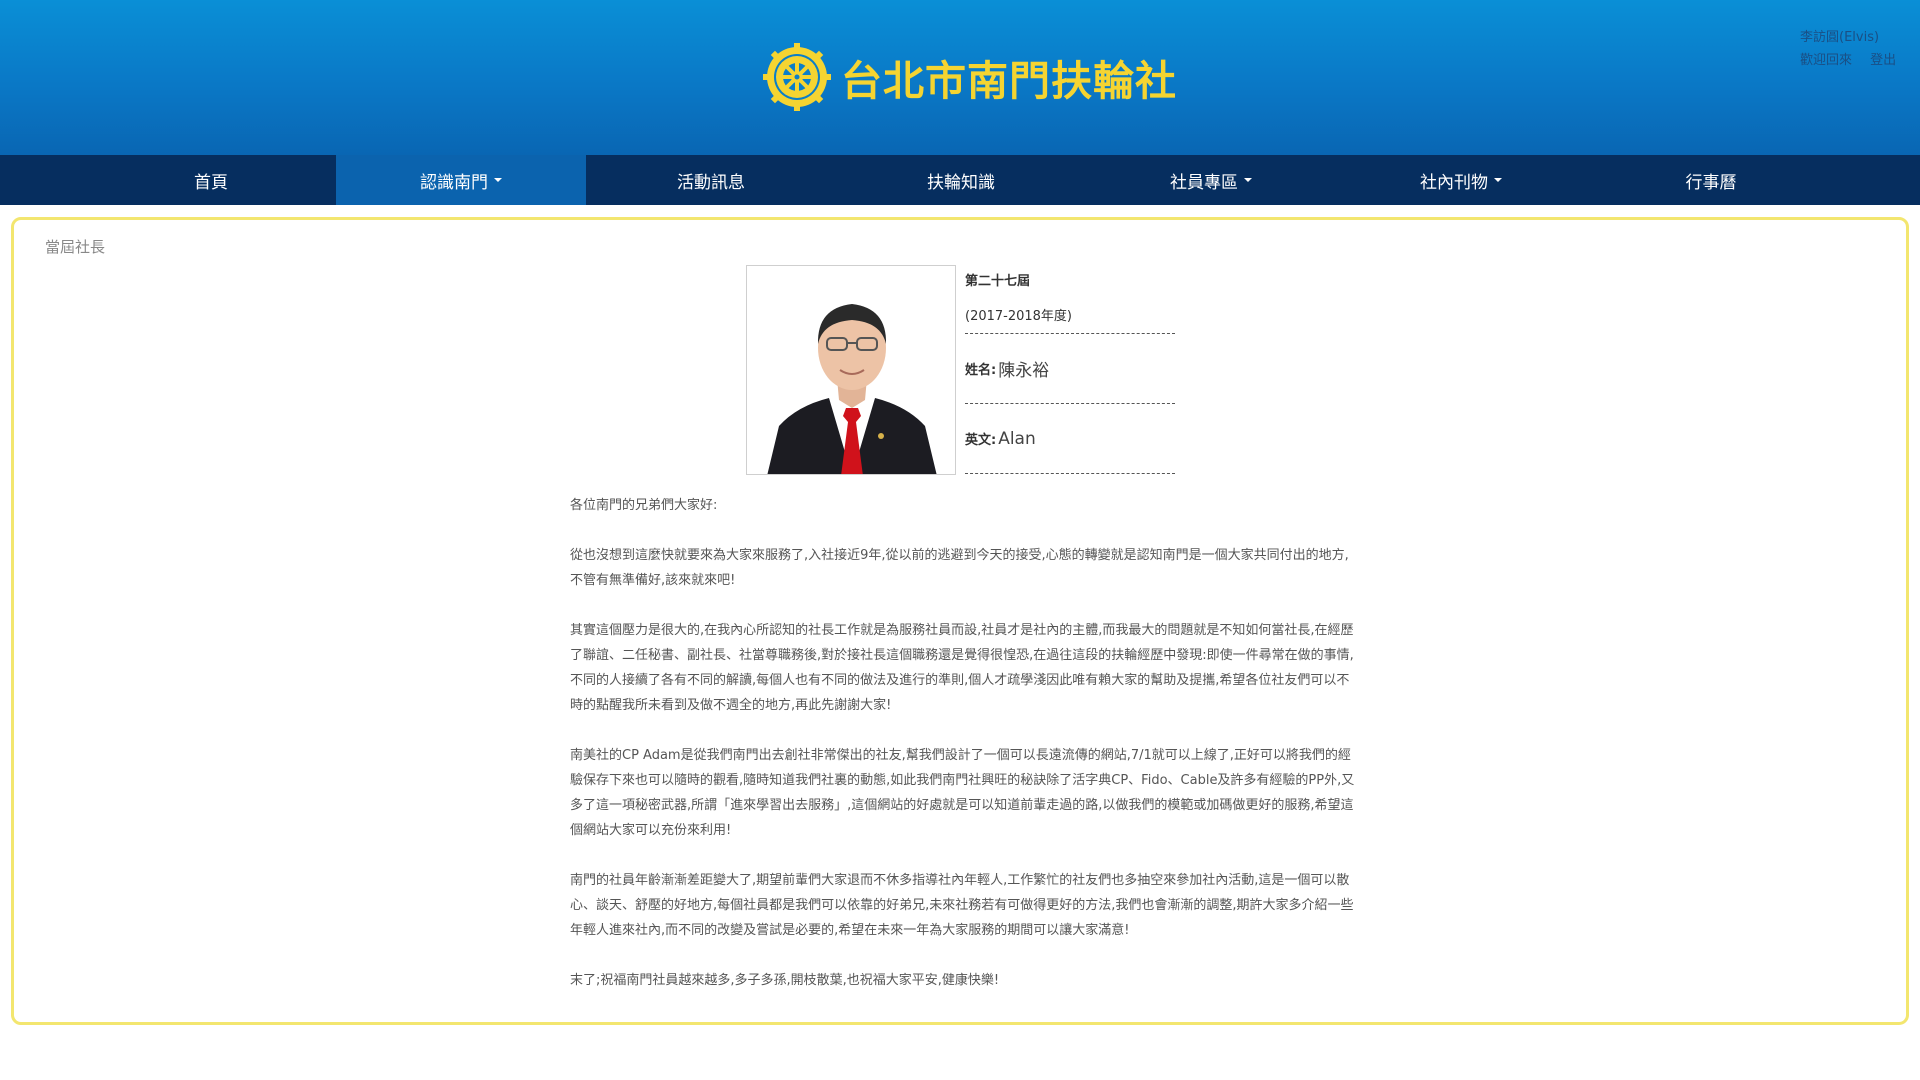  What do you see at coordinates (1070, 316) in the screenshot?
I see `president-year: (2017-2018年度)` at bounding box center [1070, 316].